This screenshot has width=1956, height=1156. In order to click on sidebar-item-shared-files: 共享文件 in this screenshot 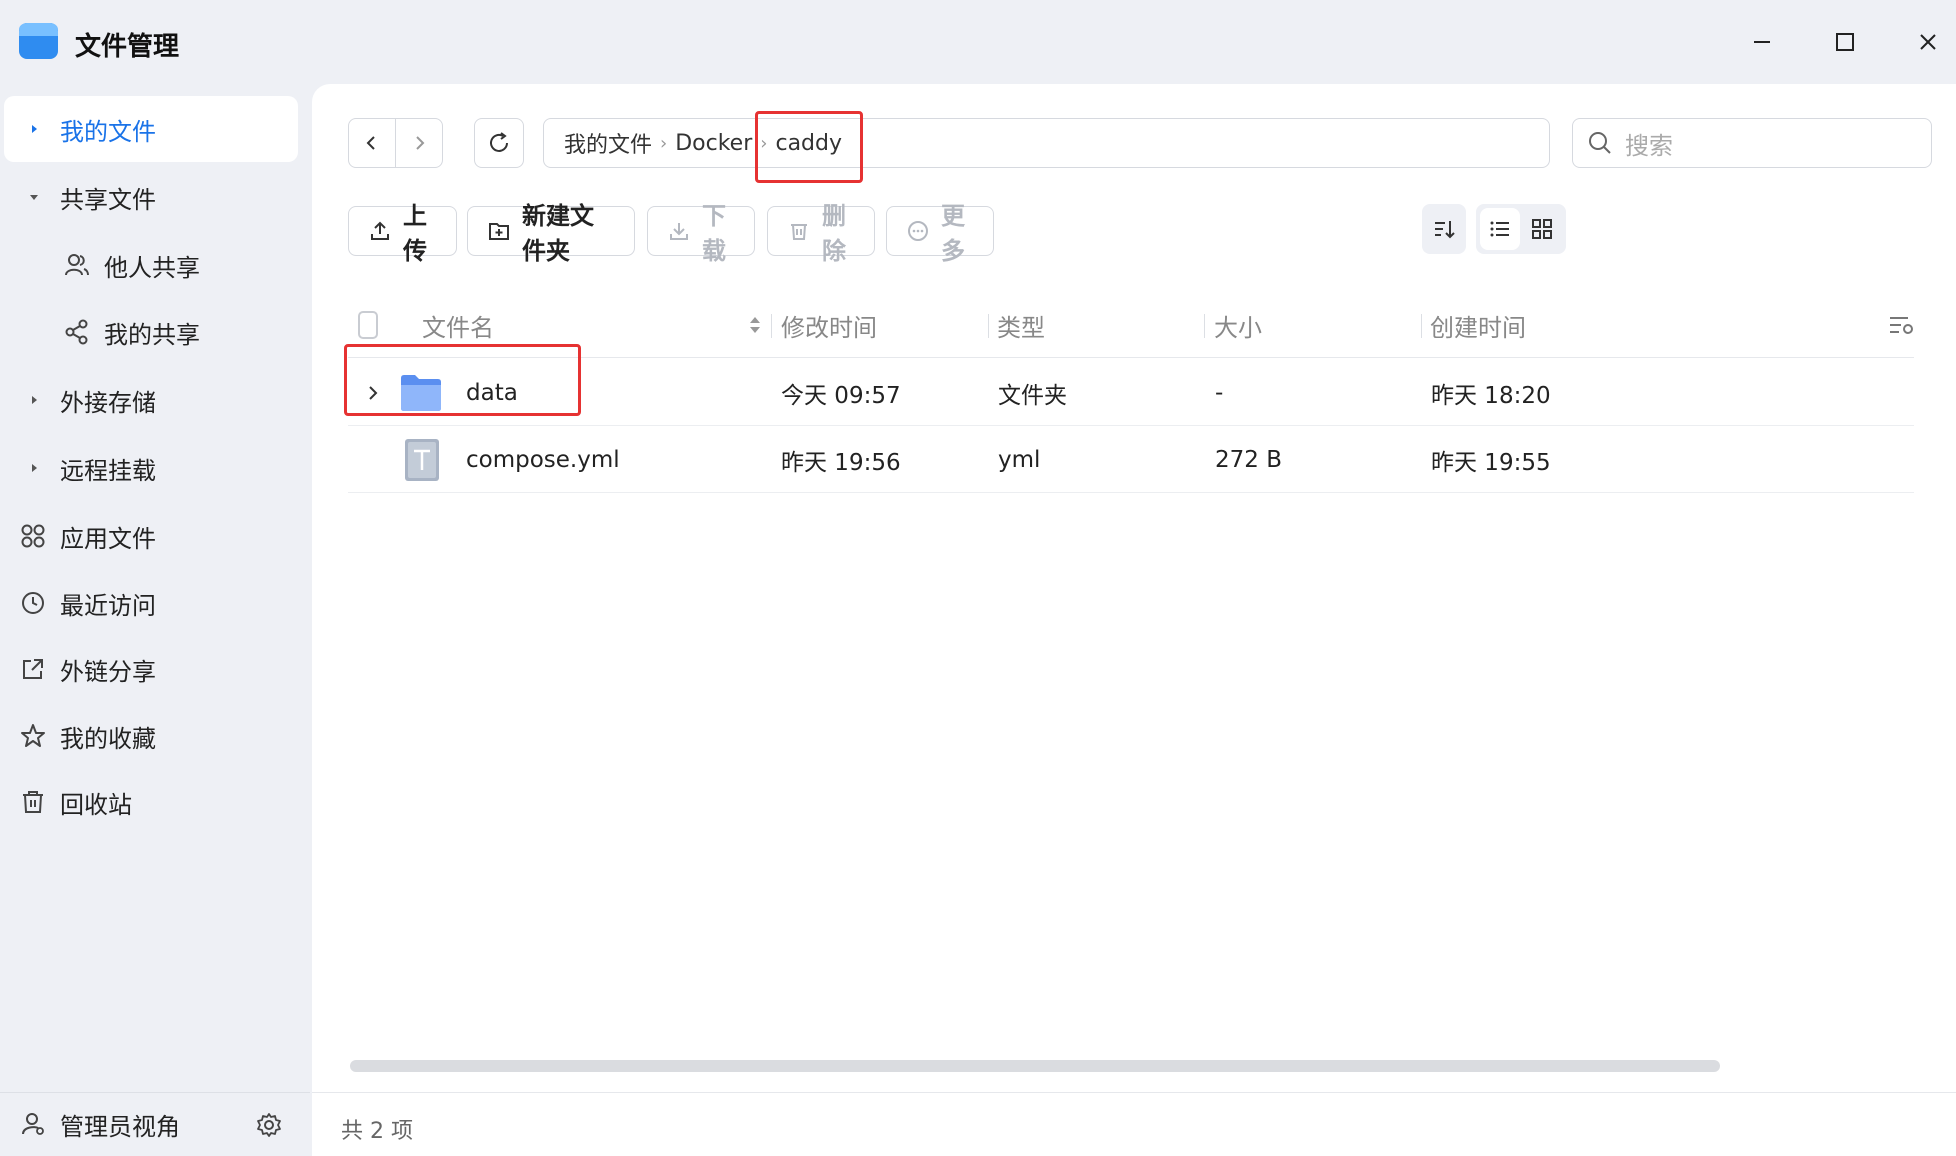, I will do `click(151, 197)`.